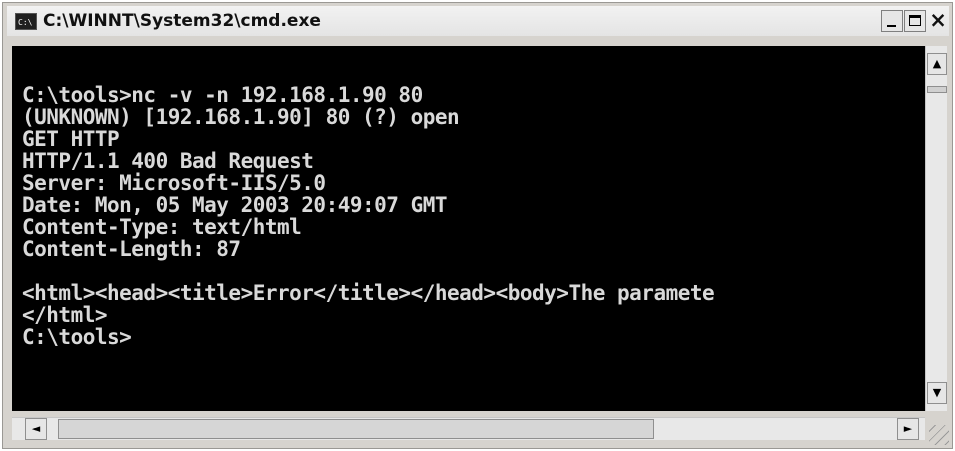  I want to click on horizontal-scrollbar: ◄ ►, so click(468, 428).